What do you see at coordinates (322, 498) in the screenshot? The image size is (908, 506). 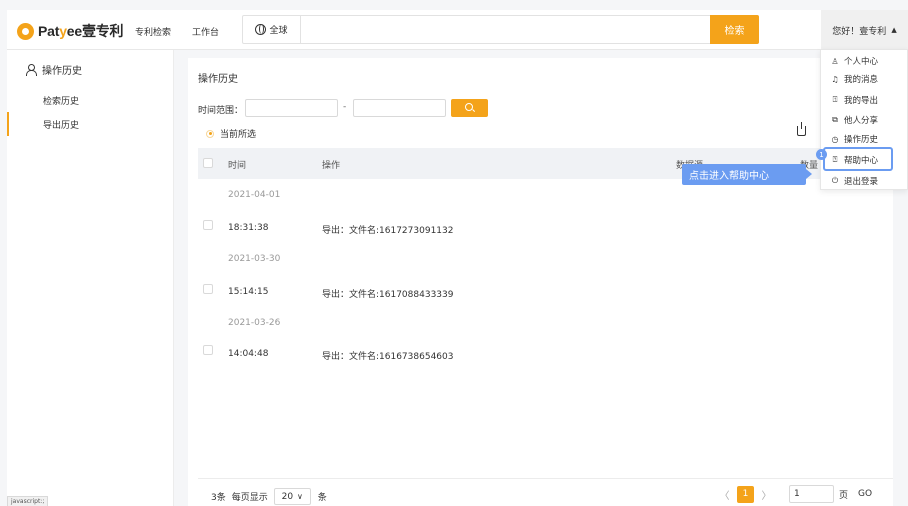 I see `per-page-unit: 条` at bounding box center [322, 498].